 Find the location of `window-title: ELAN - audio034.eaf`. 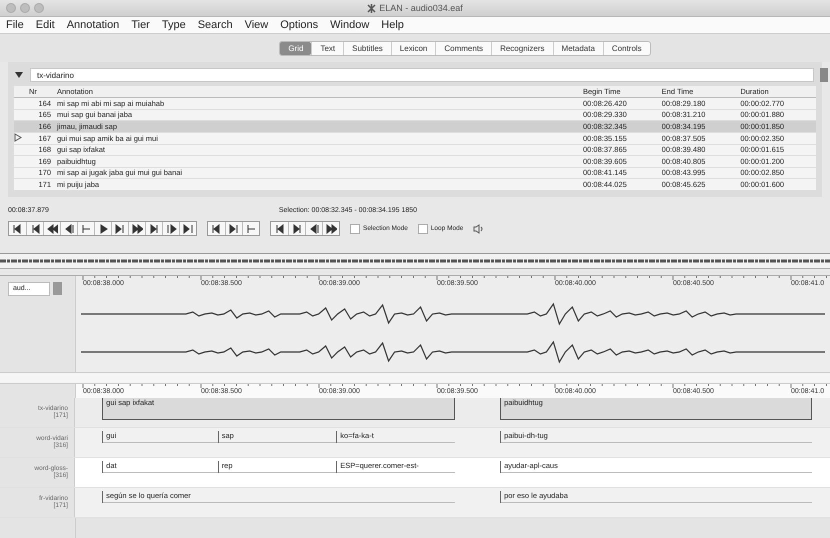

window-title: ELAN - audio034.eaf is located at coordinates (421, 8).